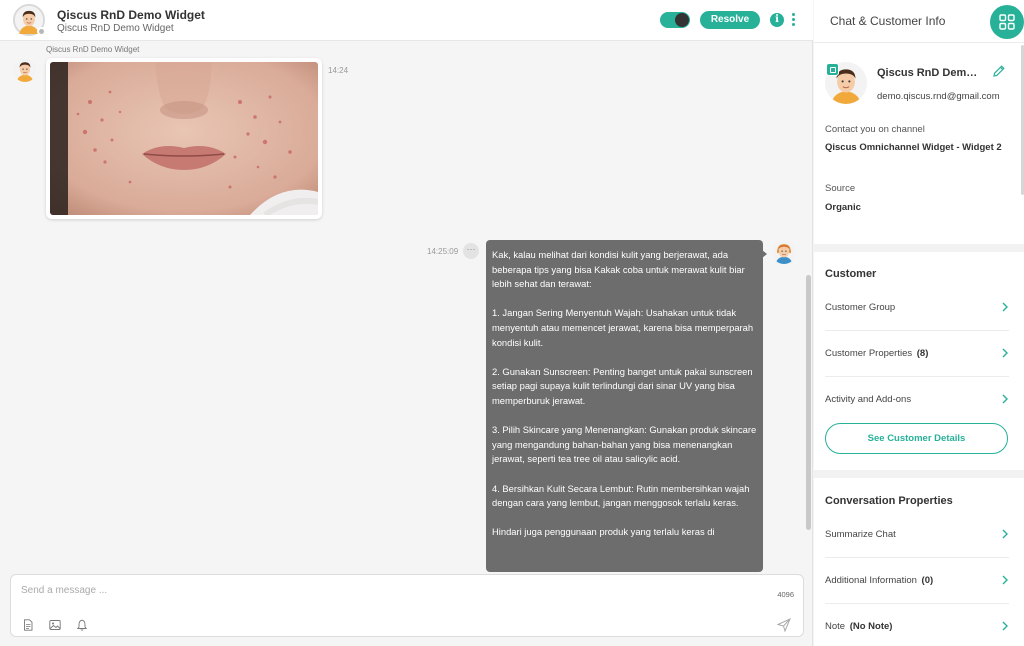  Describe the element at coordinates (917, 401) in the screenshot. I see `activity-addons-row: Activity and Add-ons` at that location.